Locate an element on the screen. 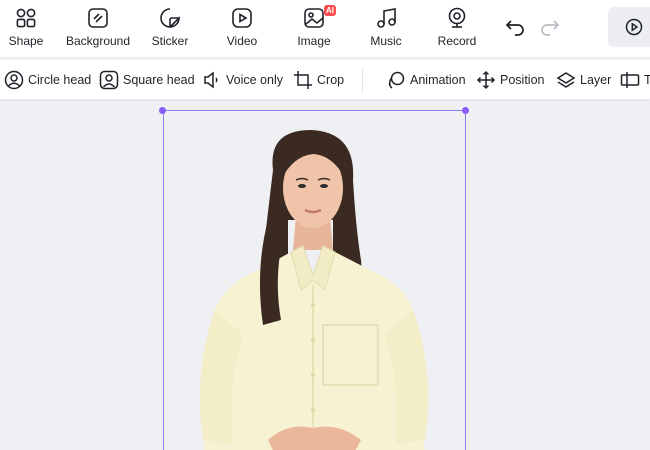 This screenshot has height=450, width=650. square-head-button: Square head is located at coordinates (147, 80).